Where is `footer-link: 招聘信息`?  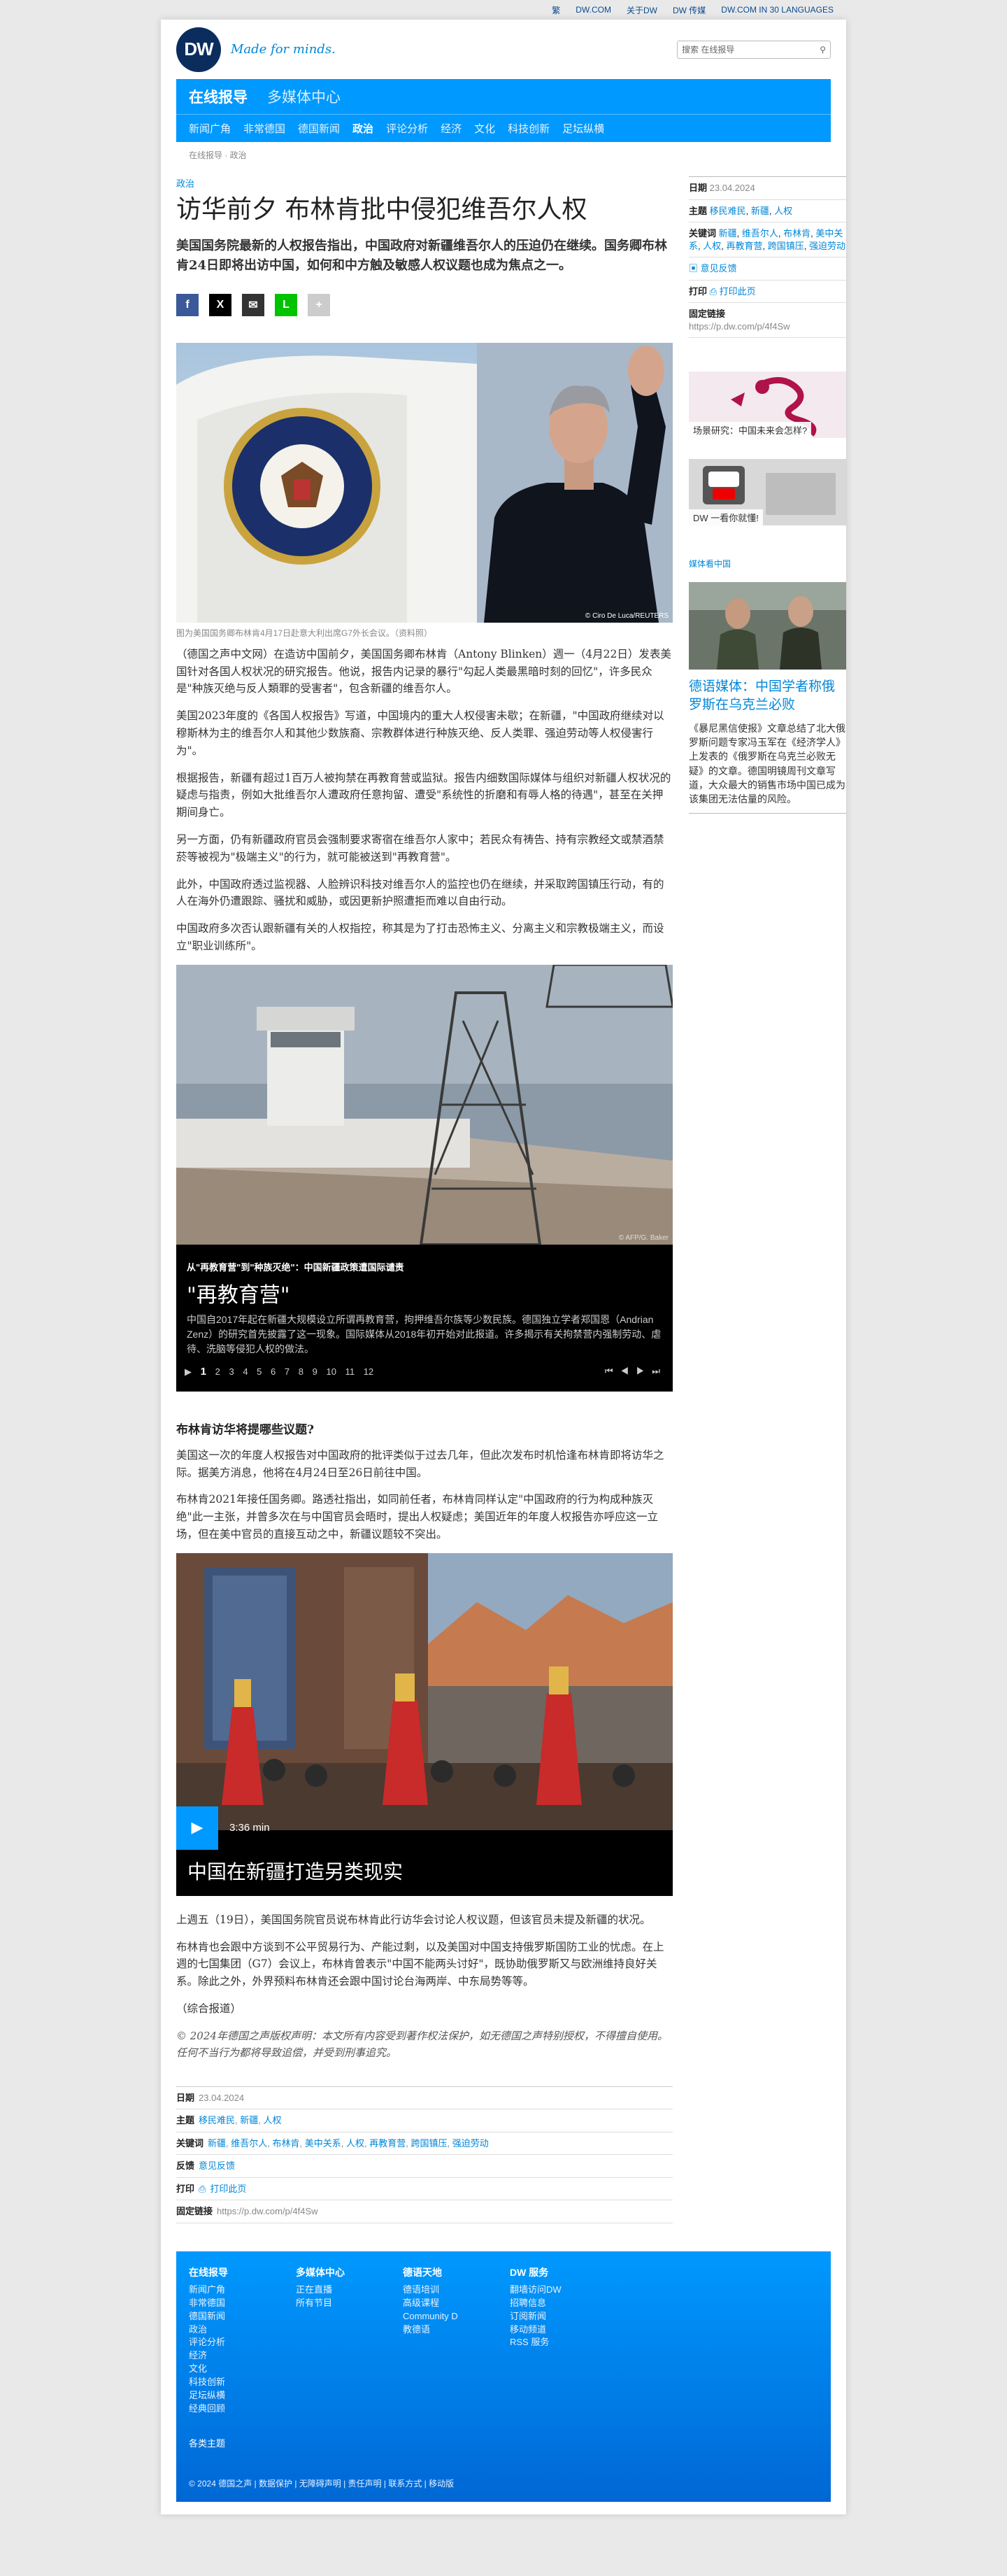
footer-link: 招聘信息 is located at coordinates (563, 2303).